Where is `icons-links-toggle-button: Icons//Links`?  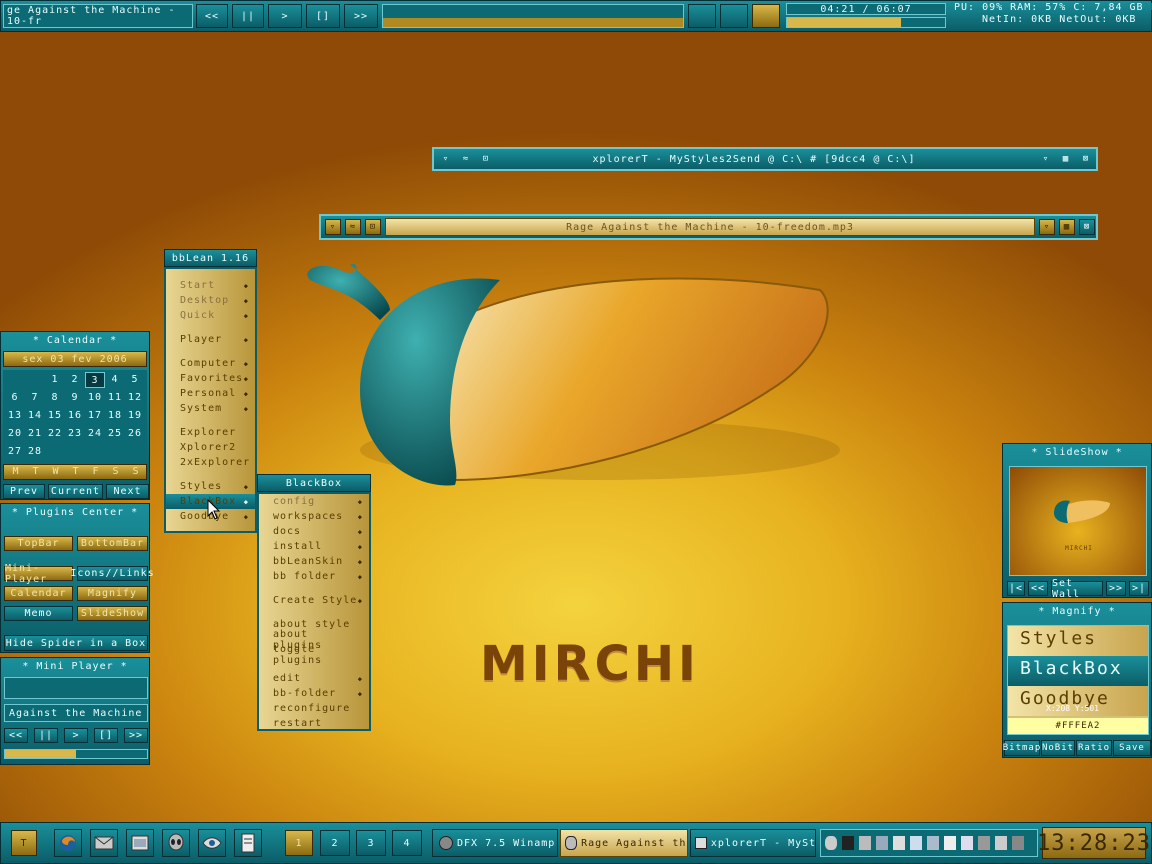
icons-links-toggle-button: Icons//Links is located at coordinates (112, 573).